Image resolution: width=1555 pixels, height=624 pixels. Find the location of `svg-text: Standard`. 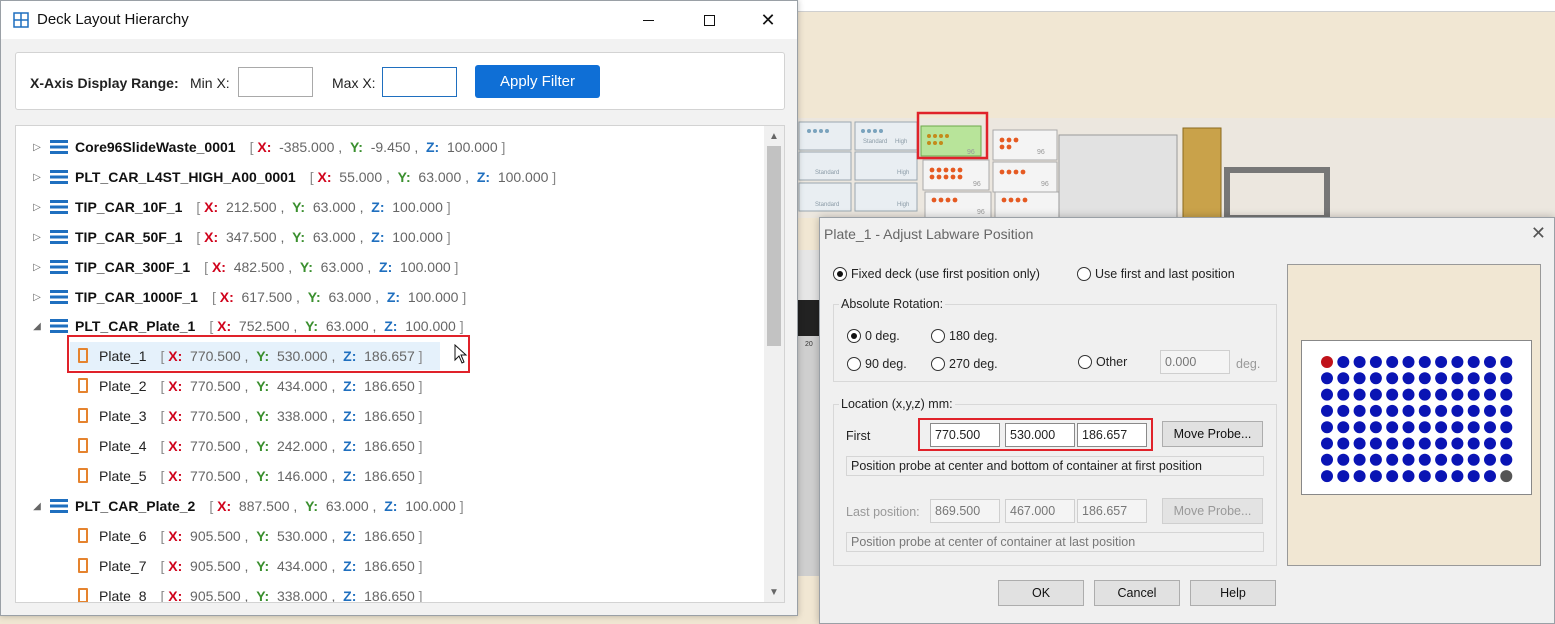

svg-text: Standard is located at coordinates (827, 205).